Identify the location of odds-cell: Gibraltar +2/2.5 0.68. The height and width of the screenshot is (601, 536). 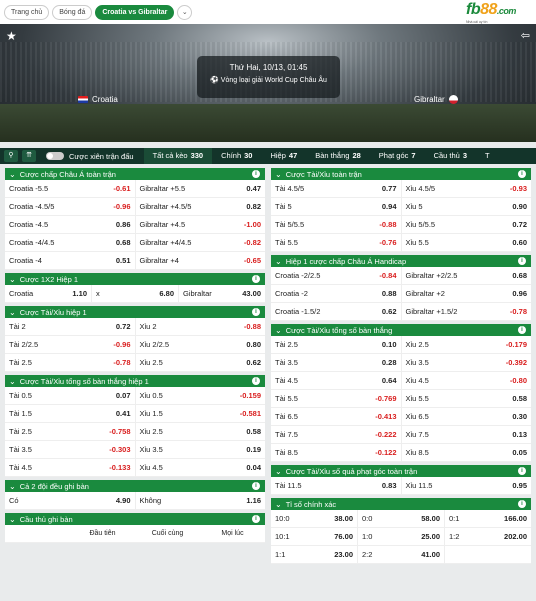
(467, 275).